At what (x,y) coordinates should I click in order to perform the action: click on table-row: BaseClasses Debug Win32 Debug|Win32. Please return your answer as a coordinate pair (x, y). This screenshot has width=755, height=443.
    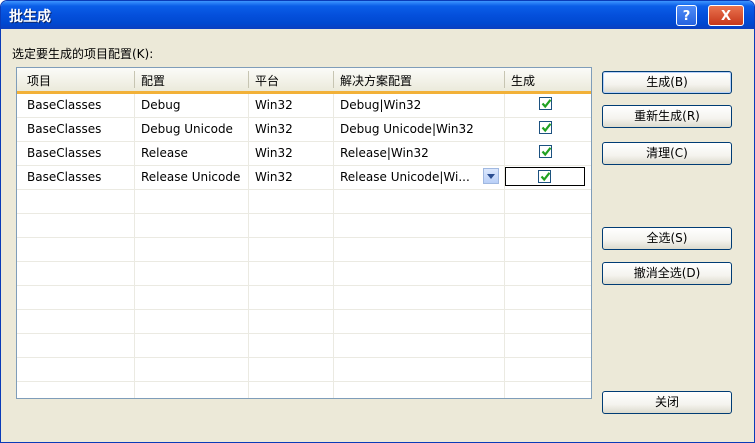
    Looking at the image, I should click on (304, 106).